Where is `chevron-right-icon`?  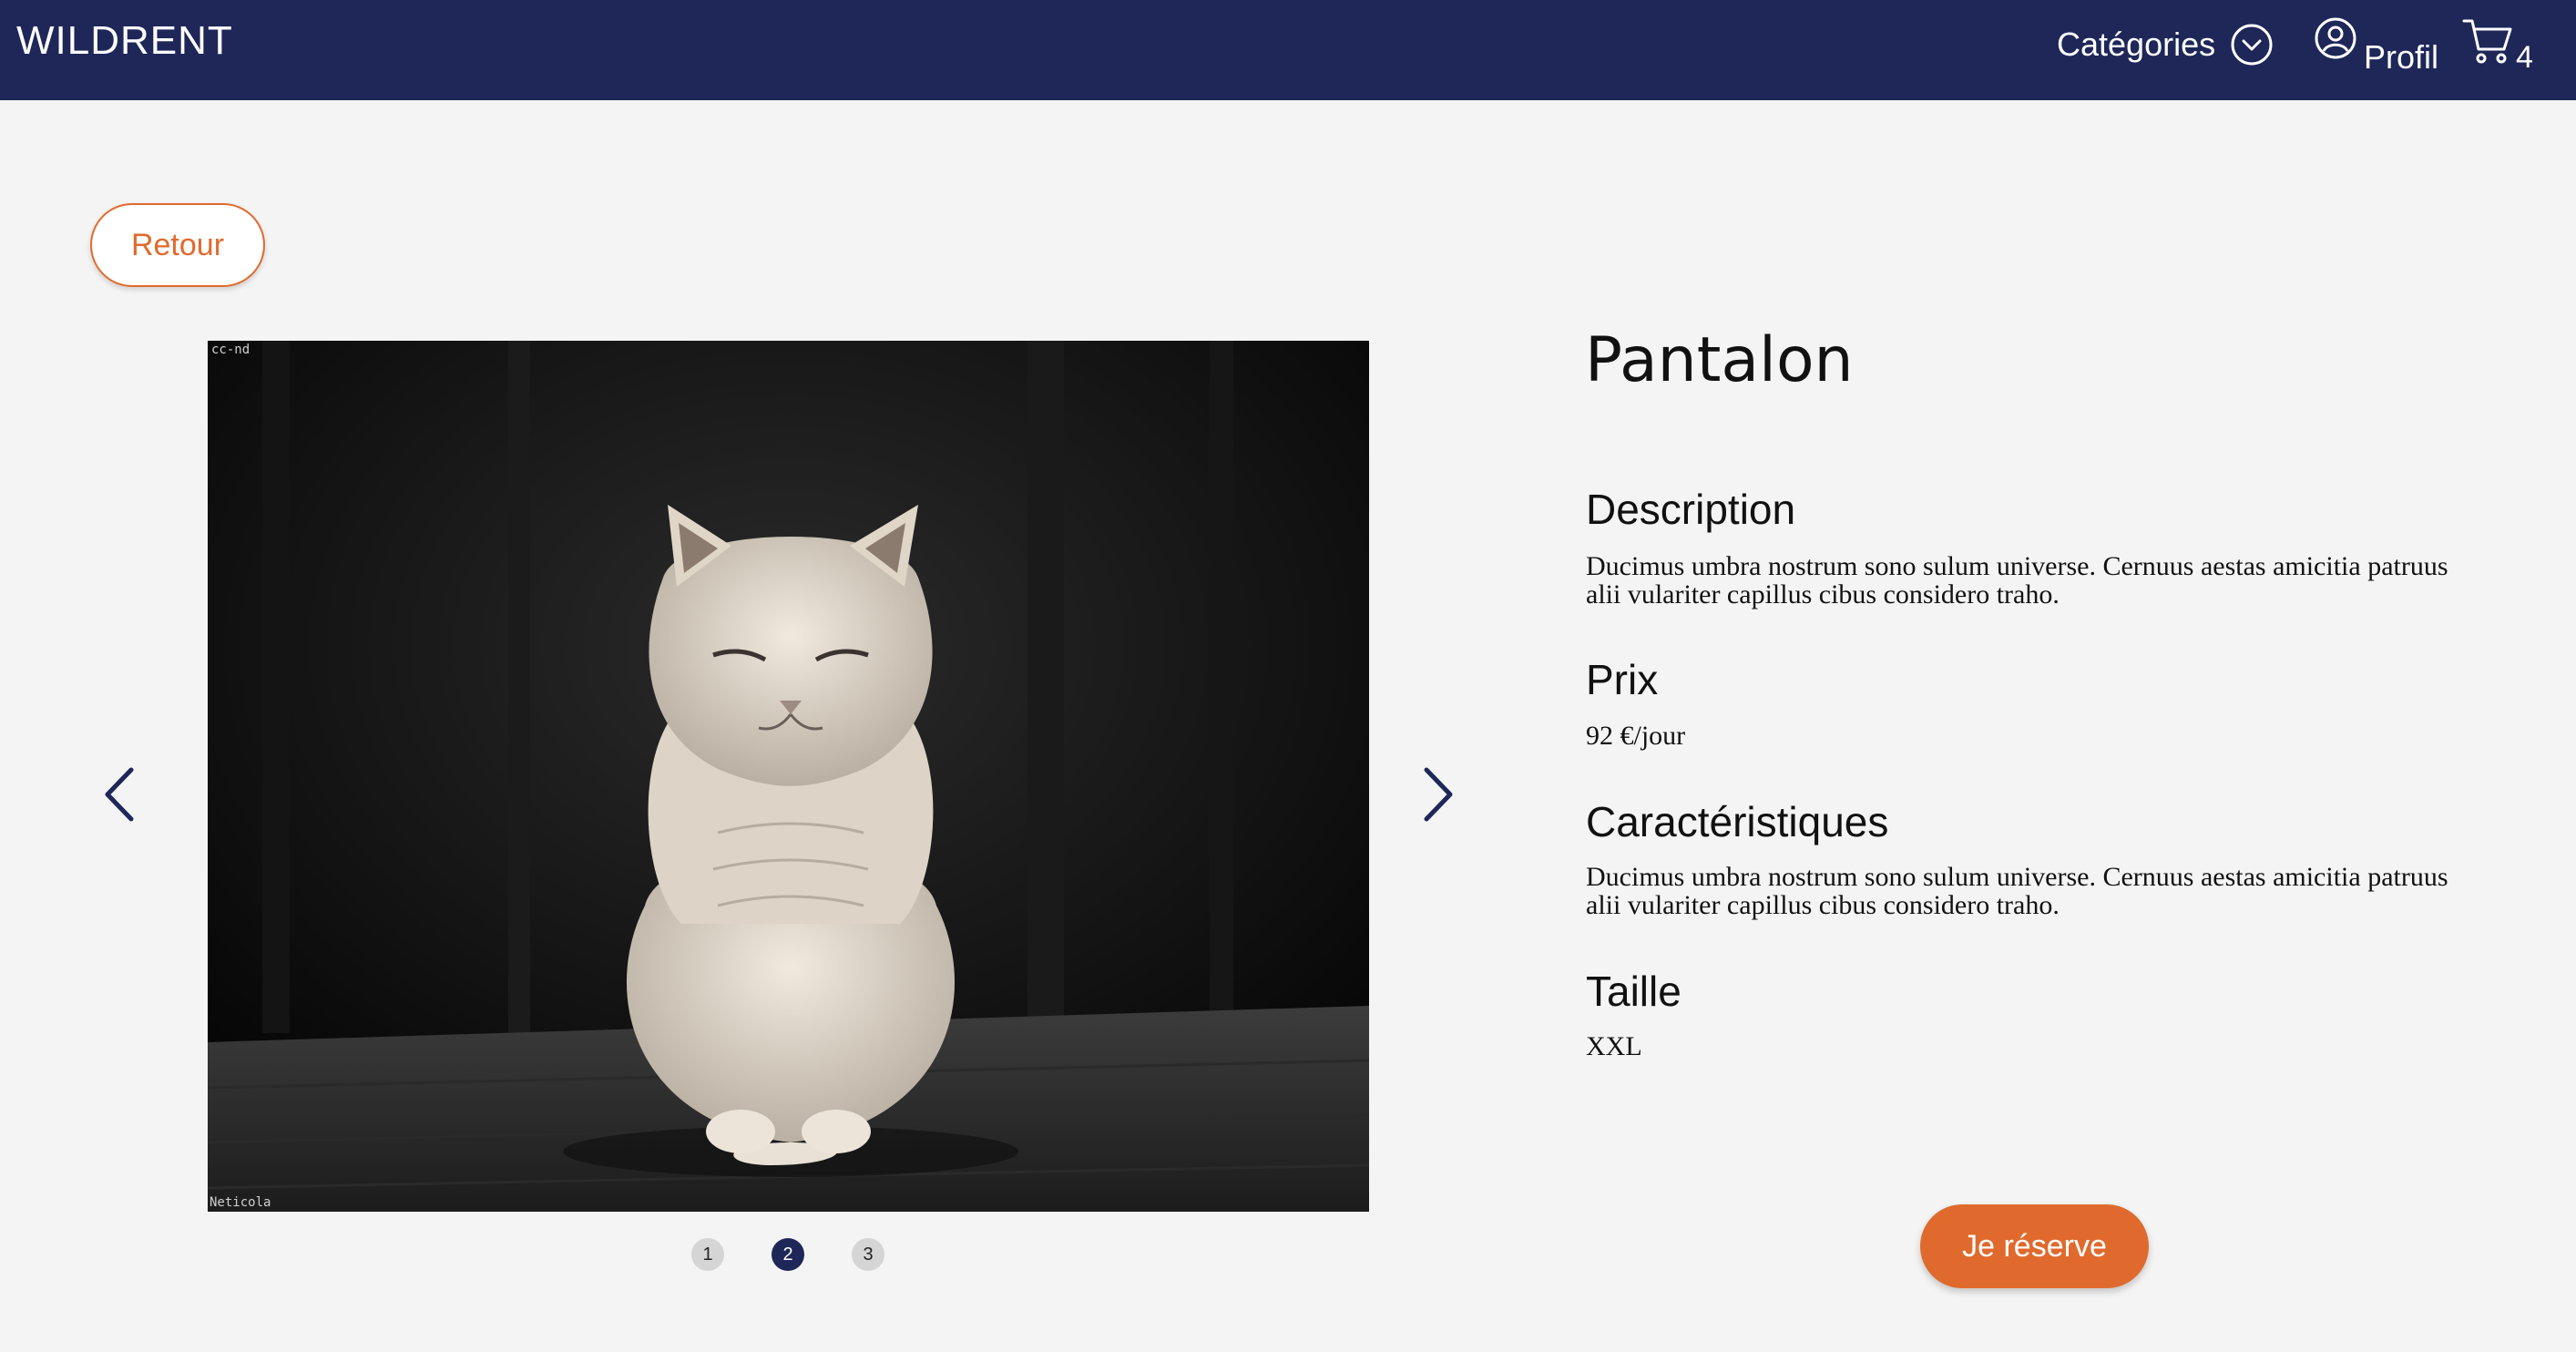
chevron-right-icon is located at coordinates (1438, 794).